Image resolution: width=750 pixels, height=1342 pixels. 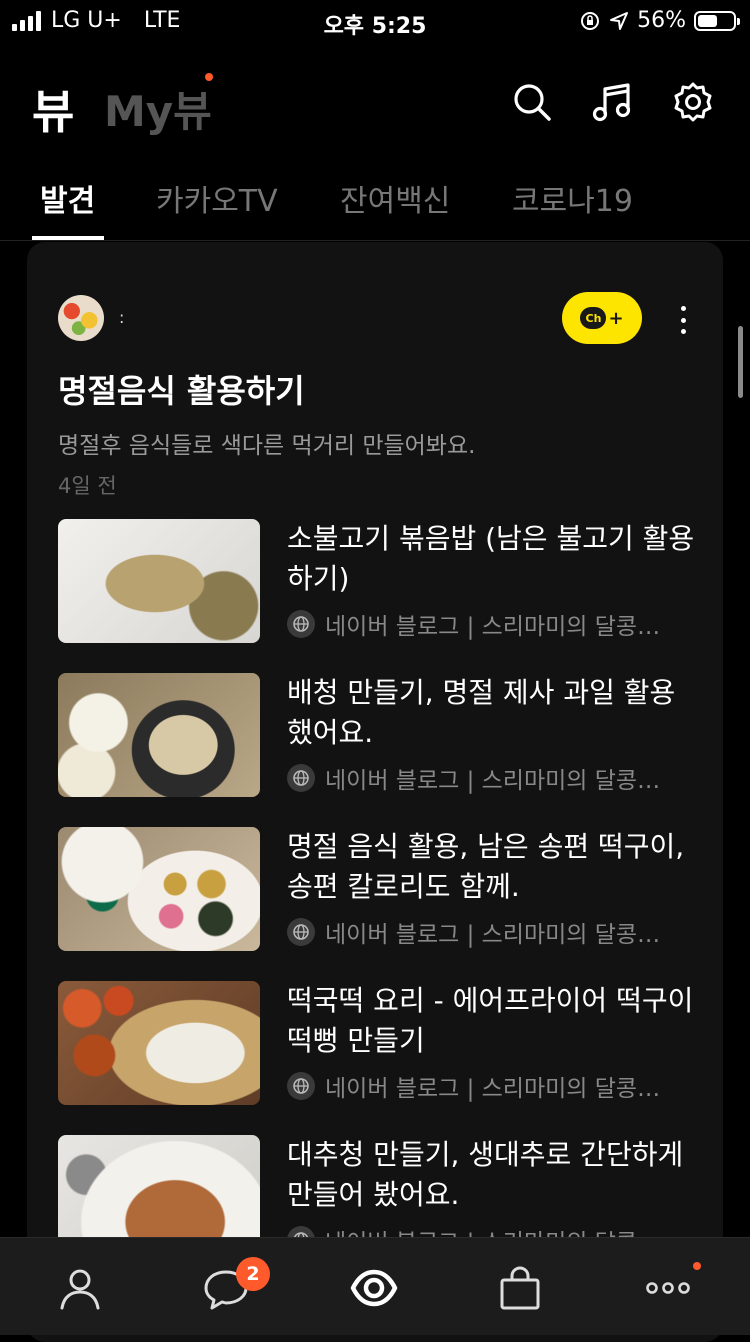 I want to click on settings-icon, so click(x=693, y=102).